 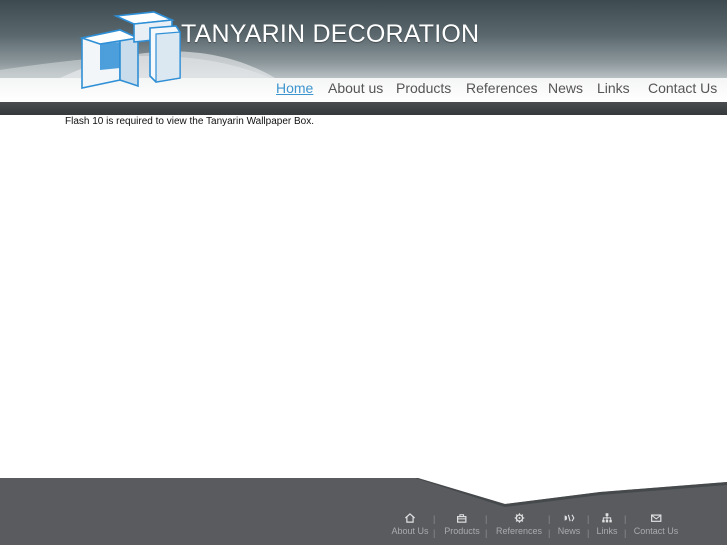 What do you see at coordinates (607, 531) in the screenshot?
I see `footer-link-label: Links` at bounding box center [607, 531].